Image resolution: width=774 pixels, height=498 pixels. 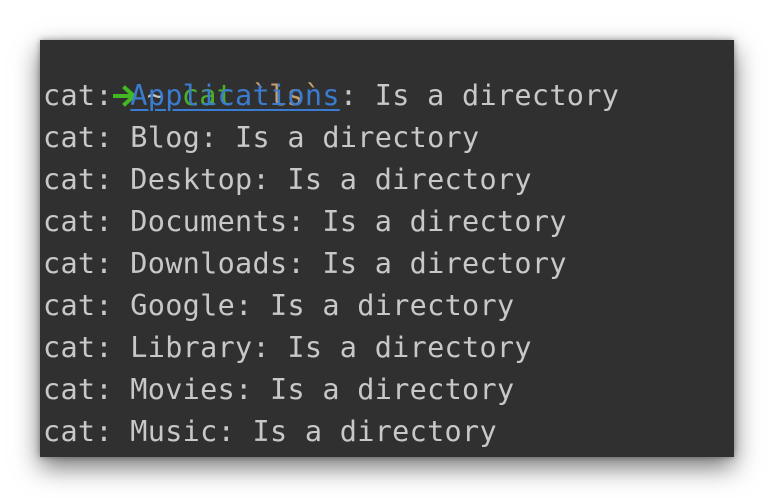 What do you see at coordinates (191, 179) in the screenshot?
I see `directory-name: Desktop` at bounding box center [191, 179].